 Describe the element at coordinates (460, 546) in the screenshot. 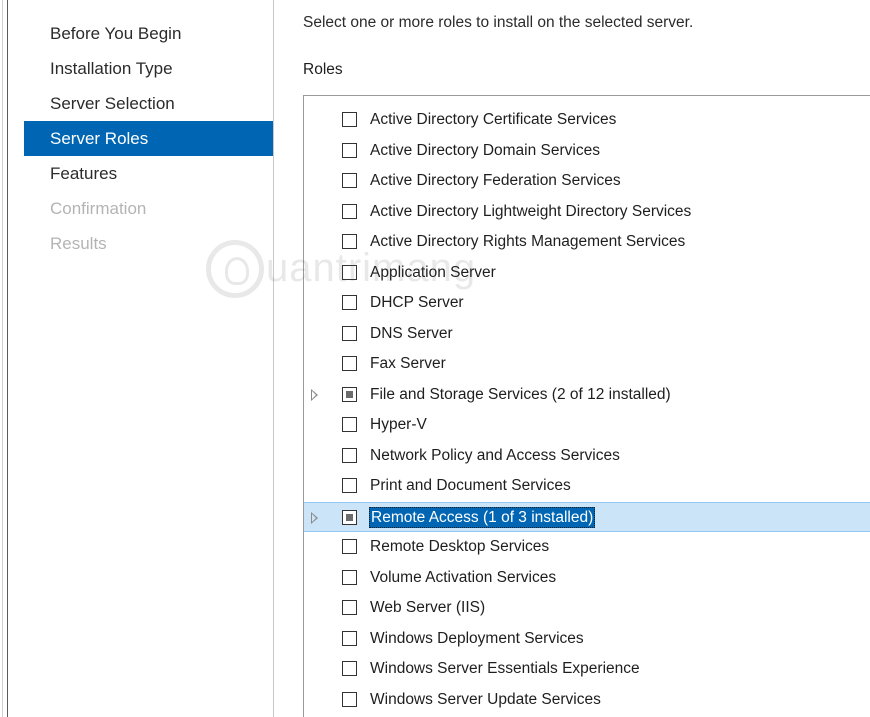

I see `role-label: Remote Desktop Services` at that location.